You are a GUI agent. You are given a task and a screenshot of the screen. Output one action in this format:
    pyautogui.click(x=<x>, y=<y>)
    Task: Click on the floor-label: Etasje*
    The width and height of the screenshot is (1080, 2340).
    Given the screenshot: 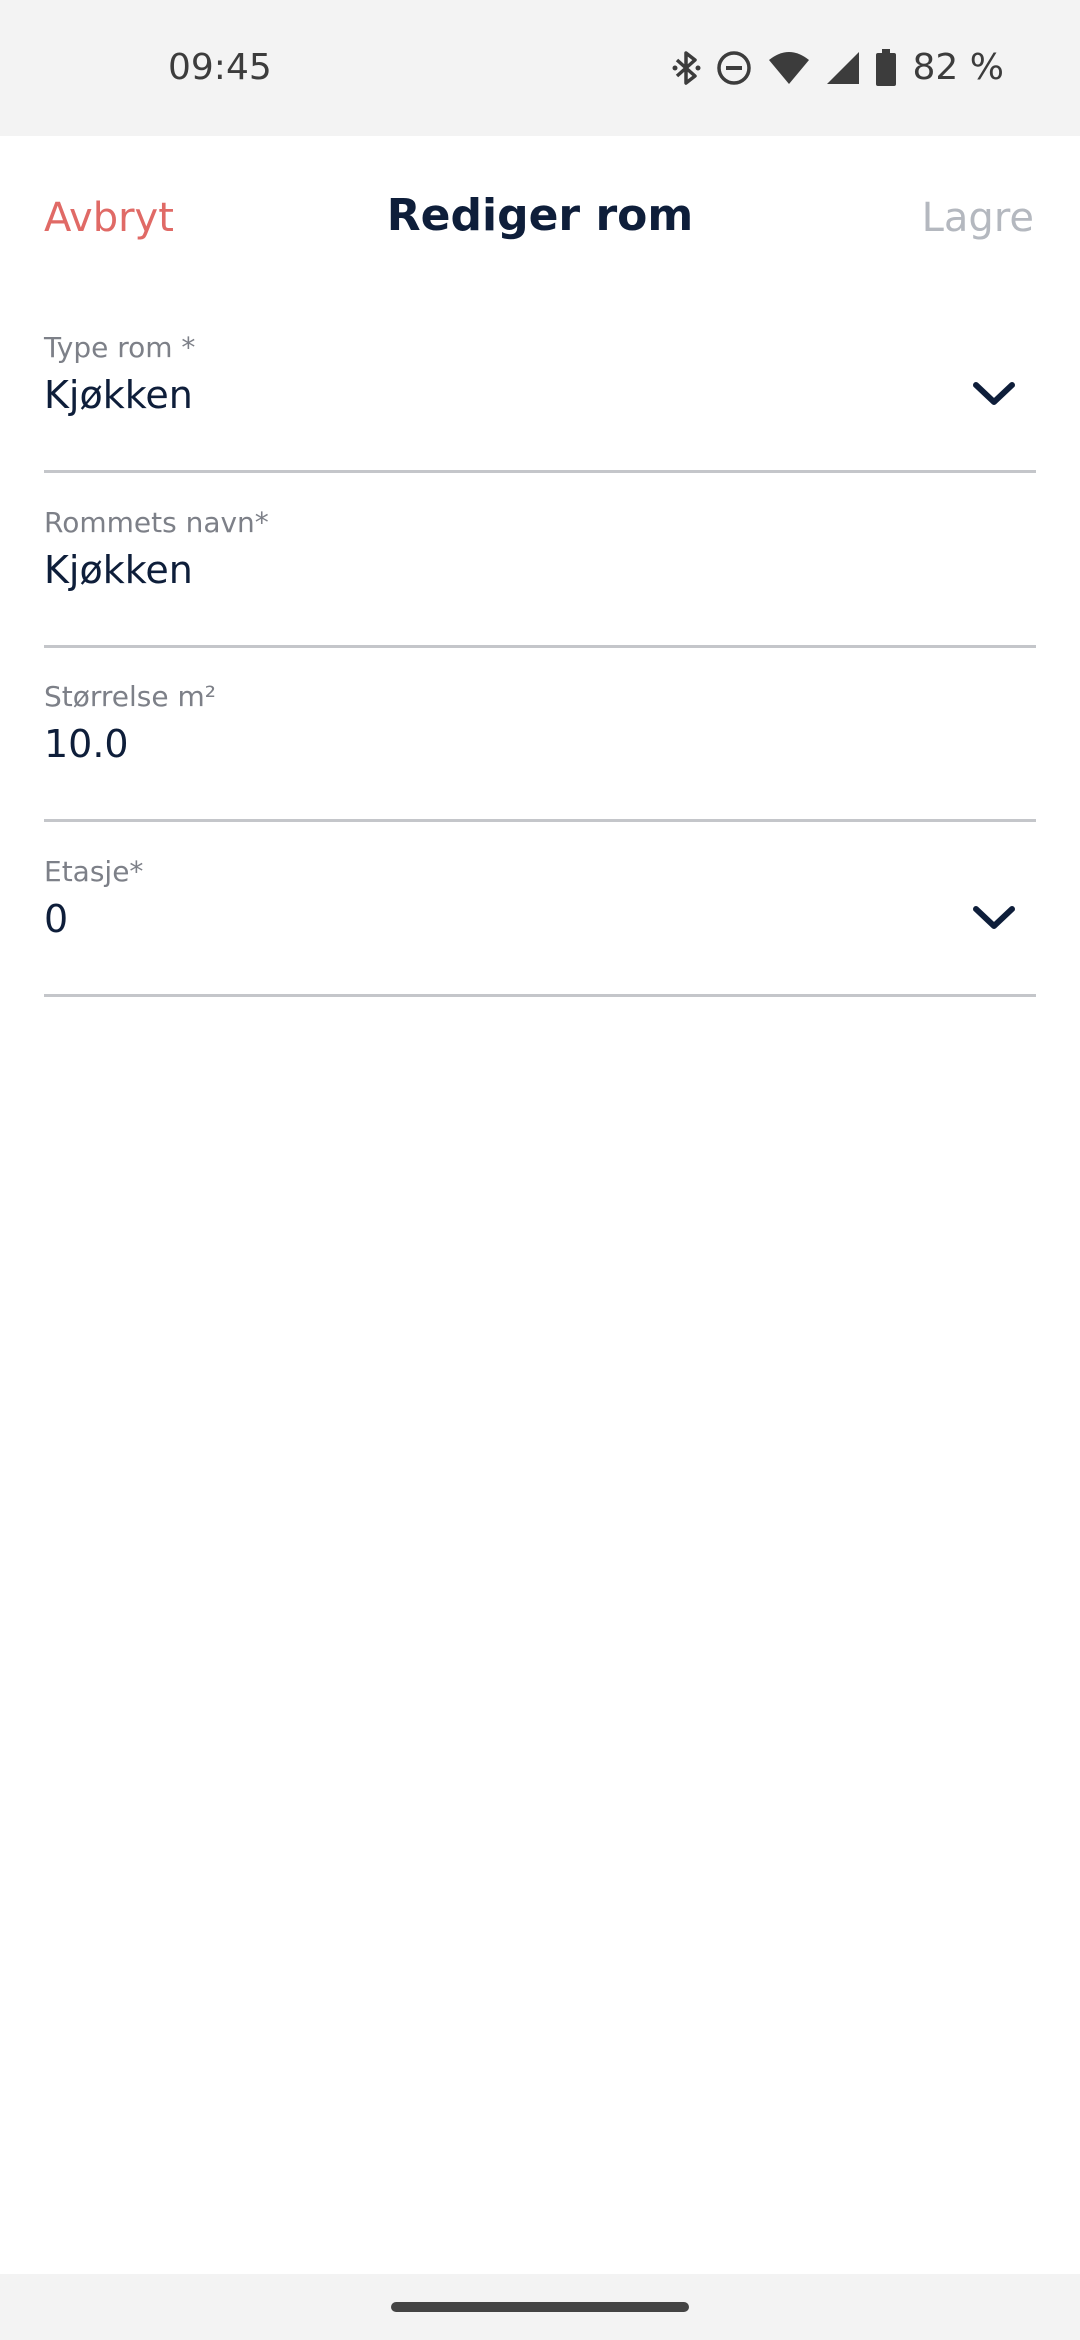 What is the action you would take?
    pyautogui.click(x=94, y=871)
    